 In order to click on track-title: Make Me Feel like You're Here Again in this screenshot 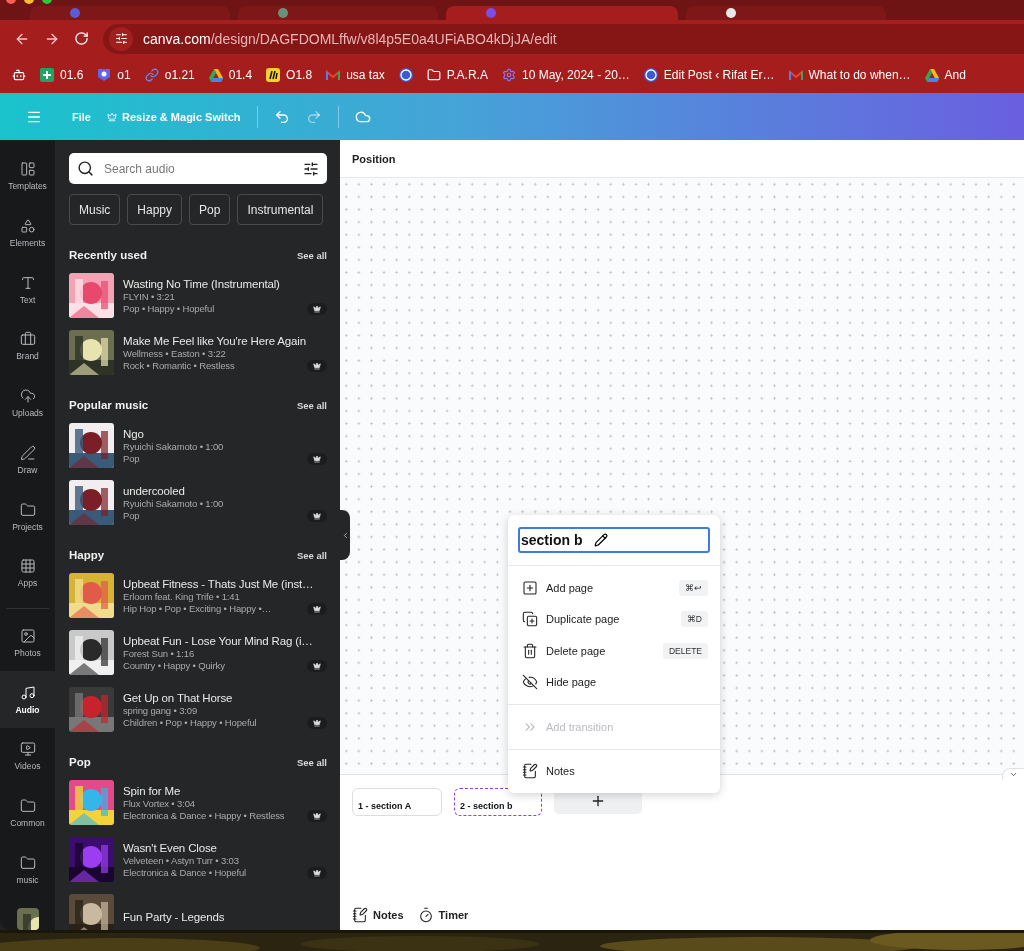, I will do `click(214, 340)`.